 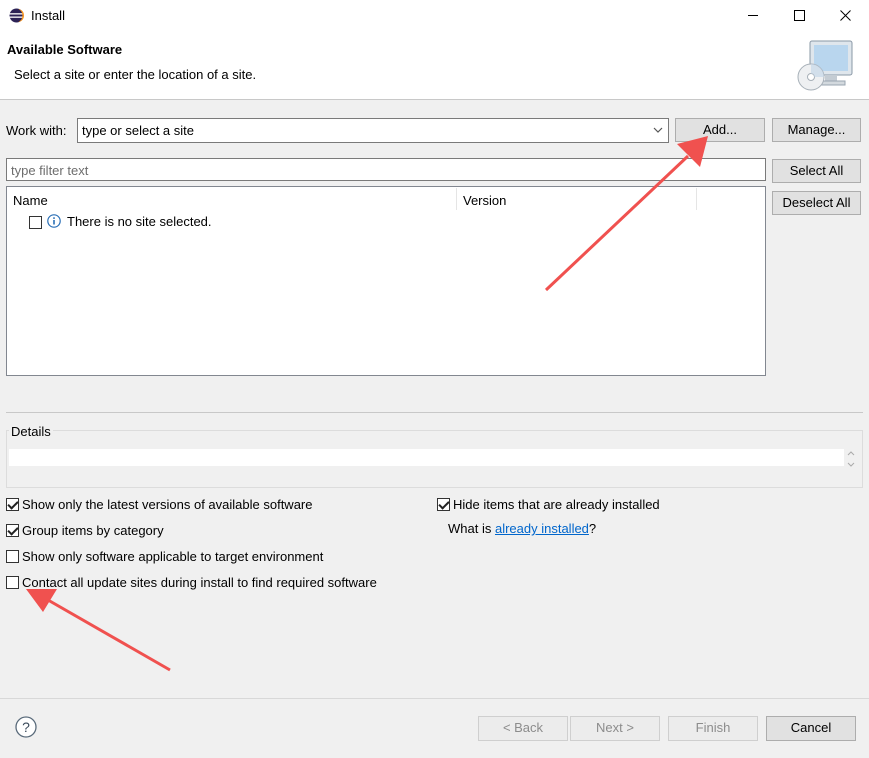 I want to click on finish-button: Finish, so click(x=713, y=728).